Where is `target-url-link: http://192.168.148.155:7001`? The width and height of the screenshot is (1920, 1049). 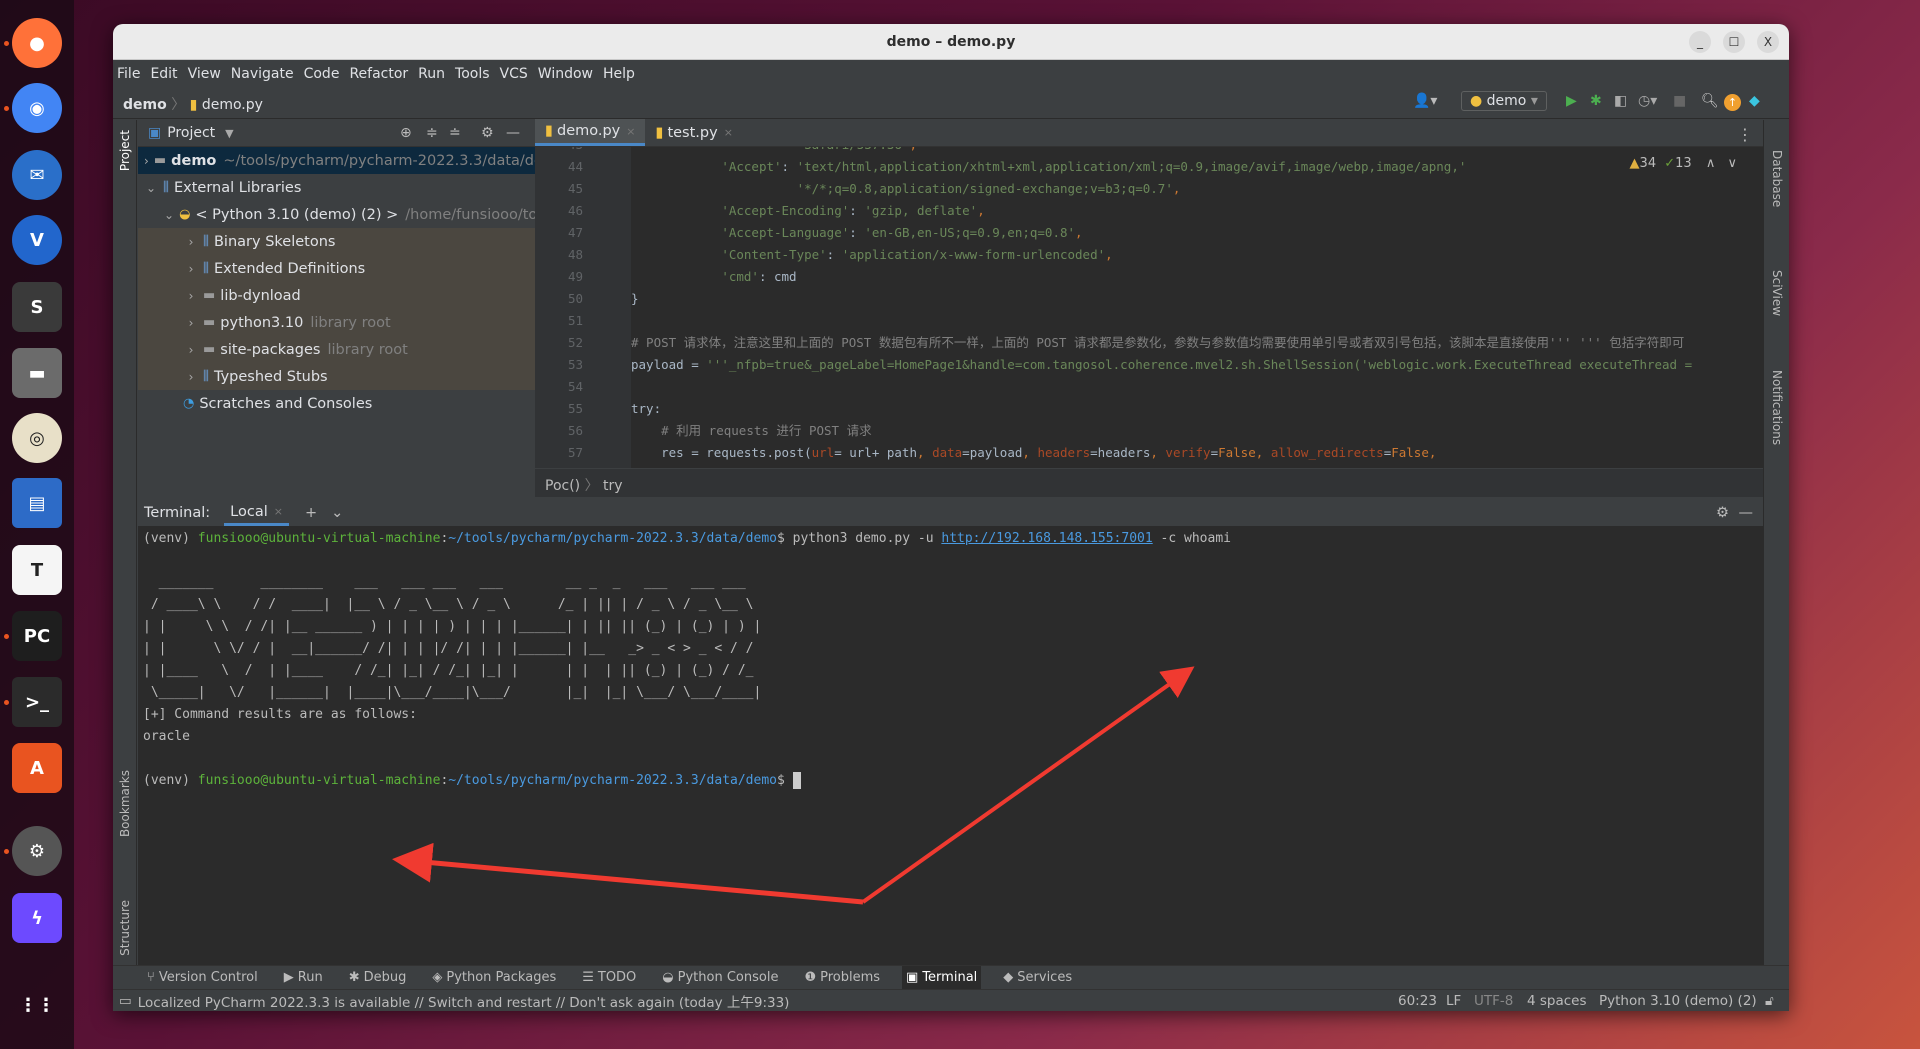 target-url-link: http://192.168.148.155:7001 is located at coordinates (1046, 538).